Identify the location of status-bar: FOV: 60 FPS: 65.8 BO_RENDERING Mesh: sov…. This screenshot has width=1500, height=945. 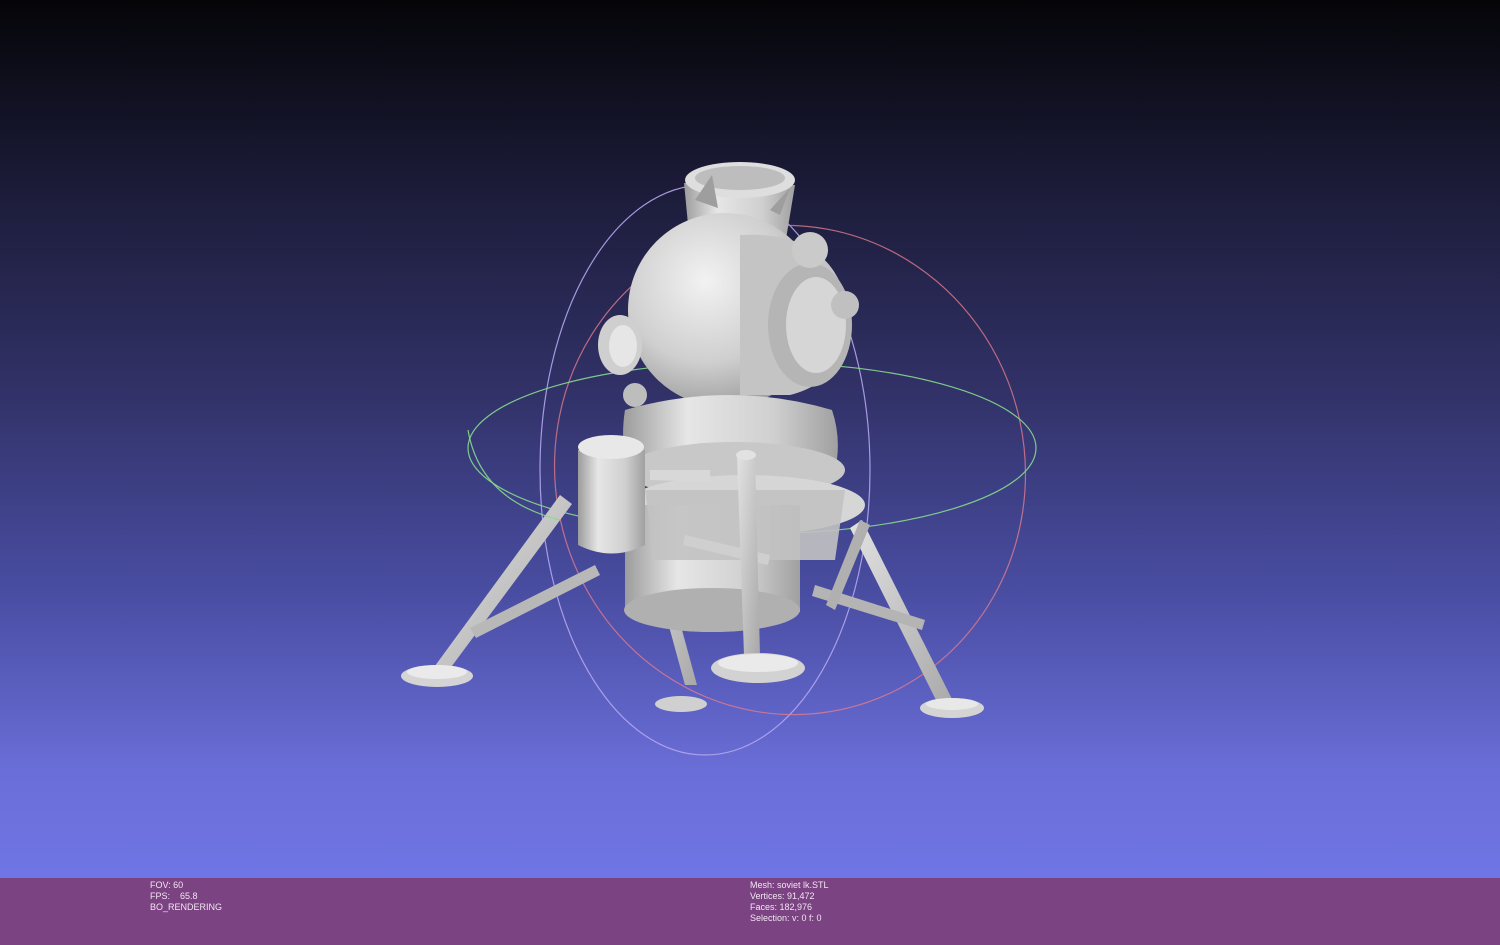
(750, 911).